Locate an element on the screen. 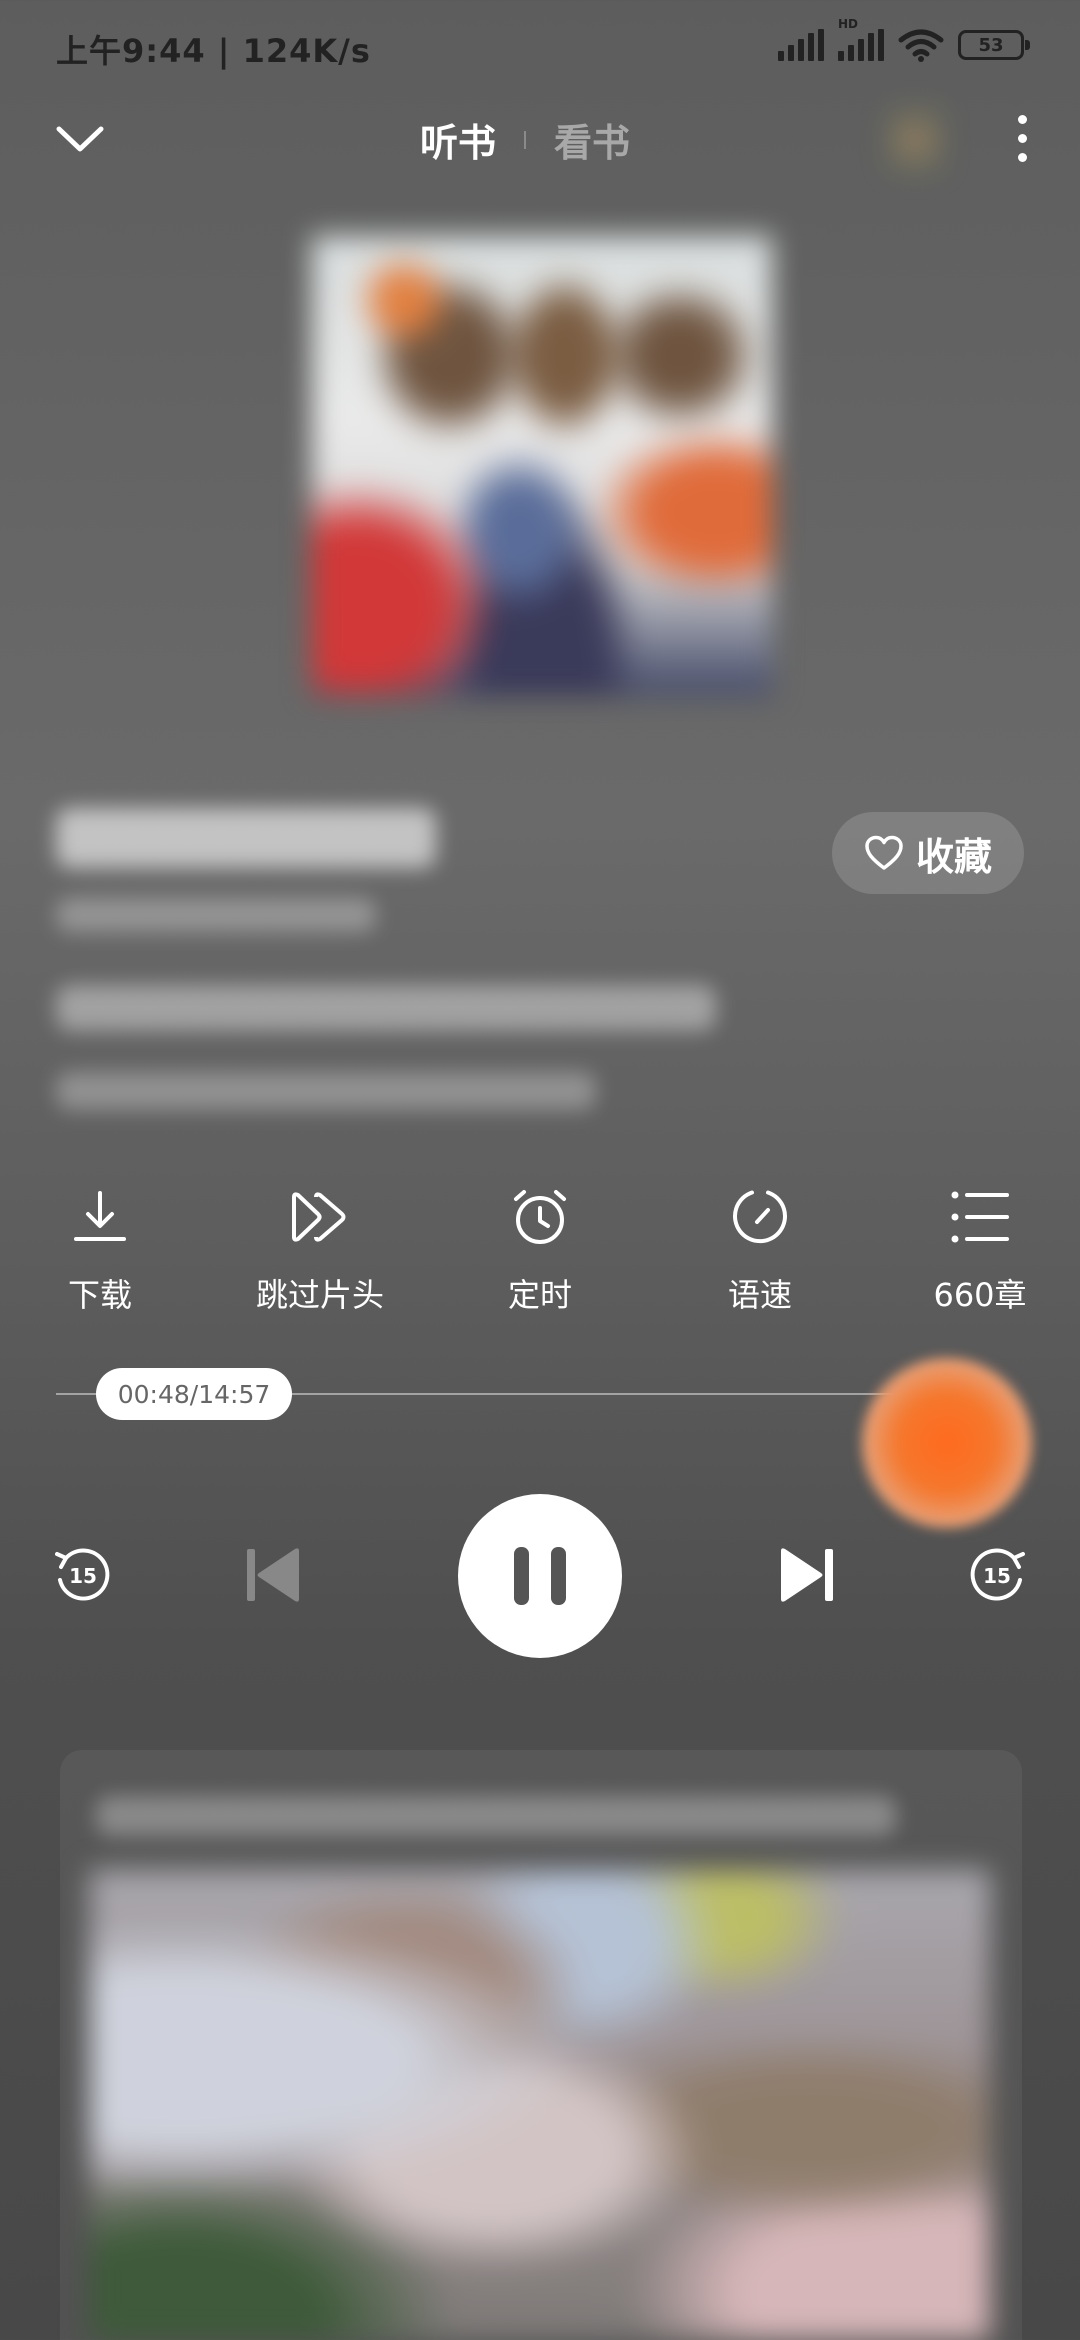  list-icon is located at coordinates (980, 1217).